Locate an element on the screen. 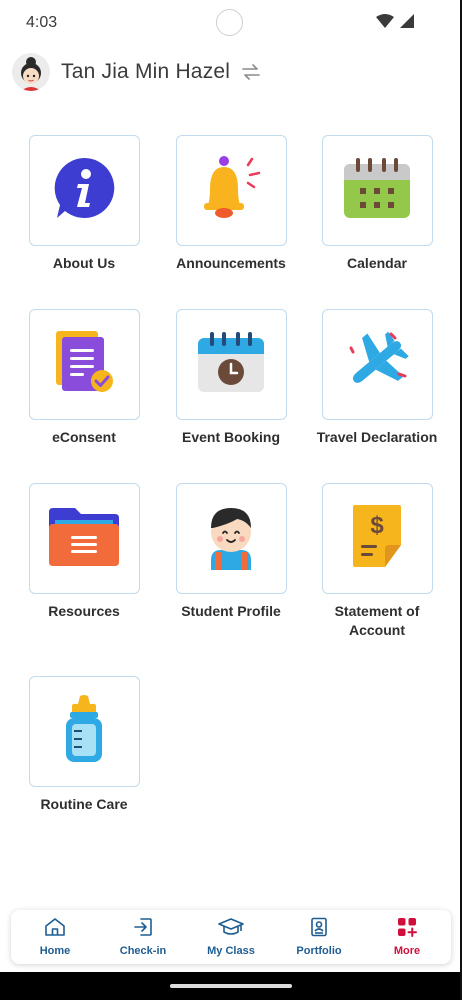  bottom-navigation: Home Check-in My Class Portfolio More is located at coordinates (231, 937).